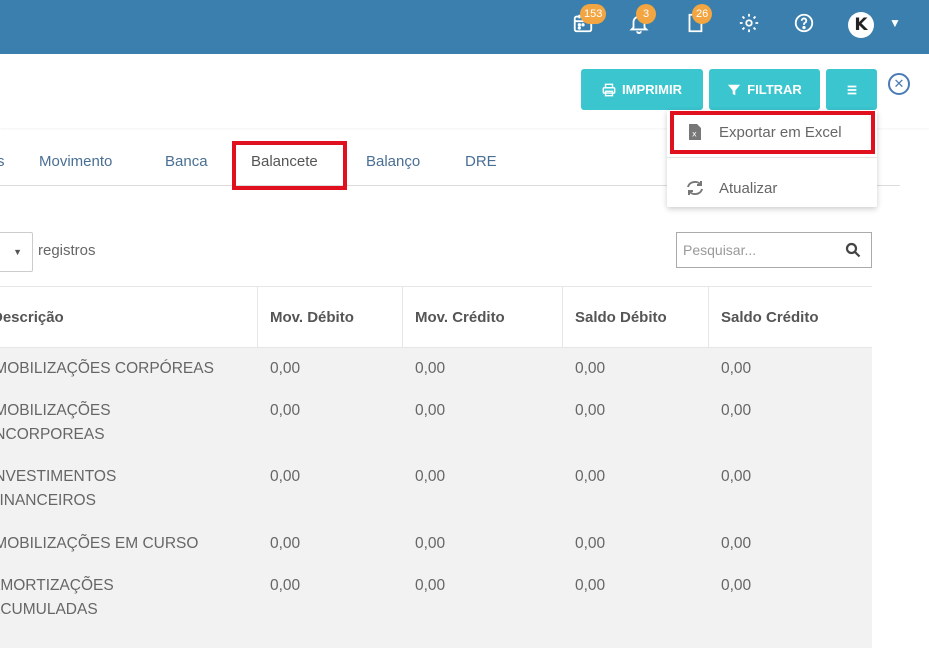 This screenshot has width=929, height=648. Describe the element at coordinates (125, 422) in the screenshot. I see `cell-descricao: IMOBILIZAÇÕES INCORPOREAS` at that location.